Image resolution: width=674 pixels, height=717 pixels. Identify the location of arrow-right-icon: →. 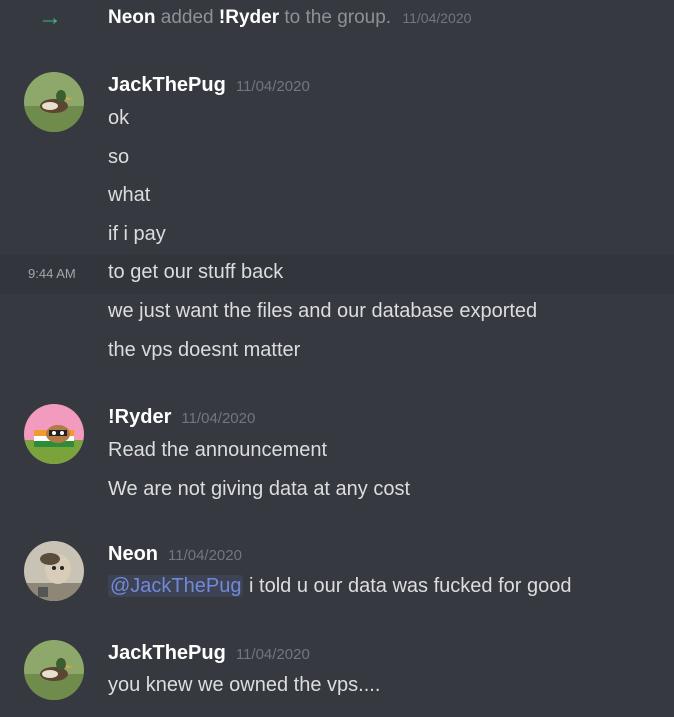
(50, 17).